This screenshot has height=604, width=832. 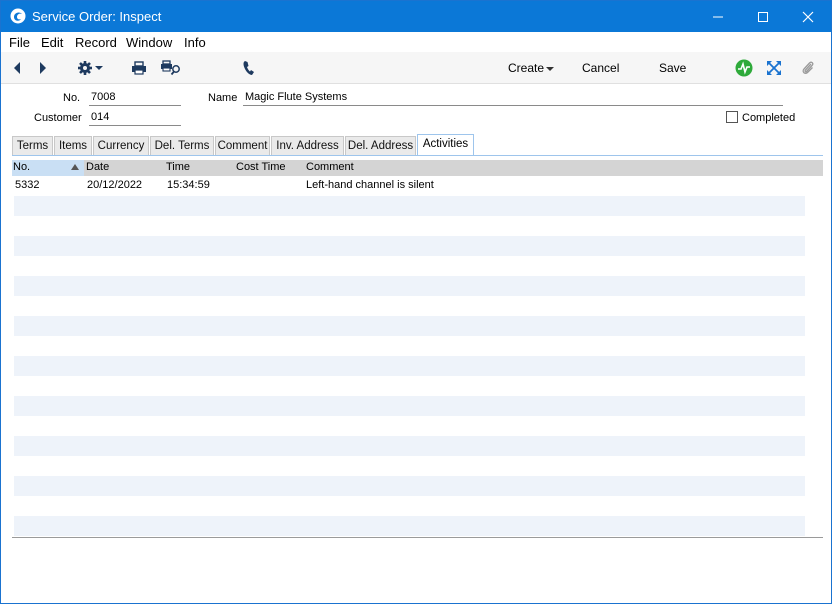 I want to click on expand-arrows-icon, so click(x=774, y=68).